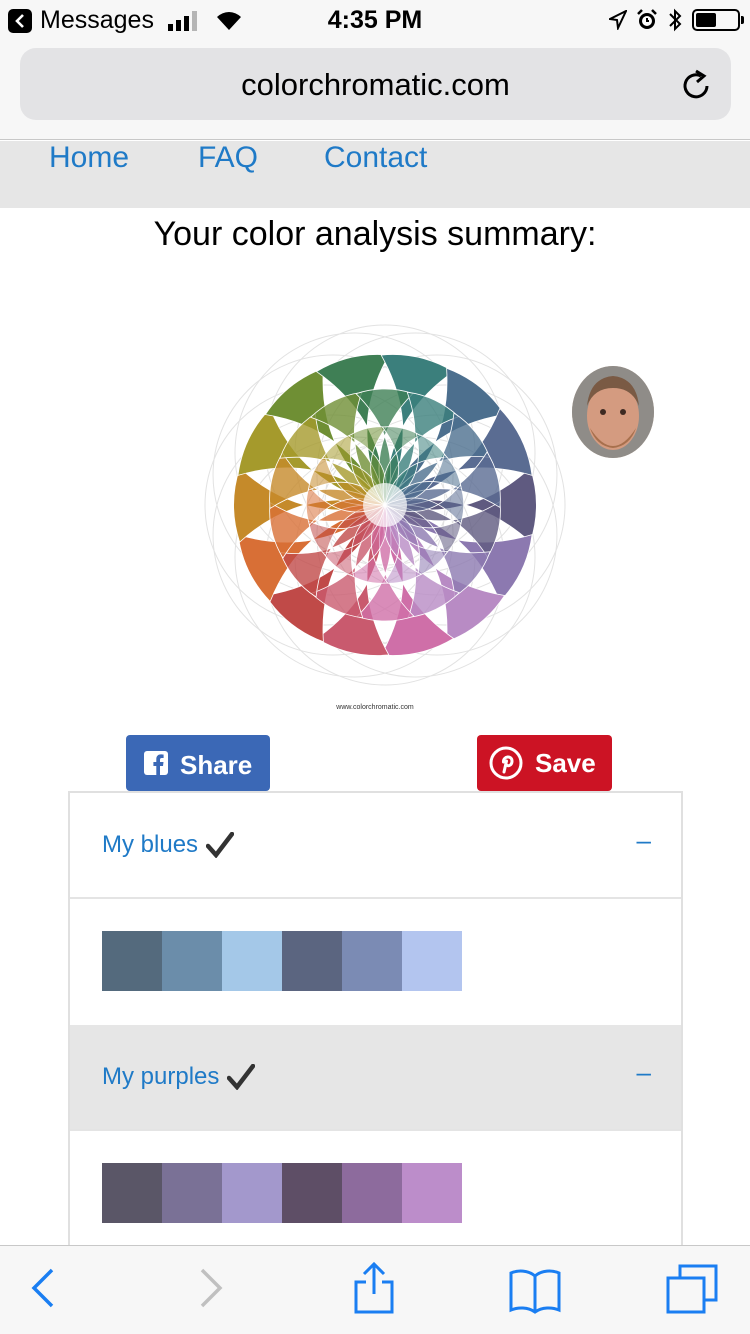 This screenshot has height=1334, width=750. What do you see at coordinates (675, 20) in the screenshot?
I see `bluetooth-icon` at bounding box center [675, 20].